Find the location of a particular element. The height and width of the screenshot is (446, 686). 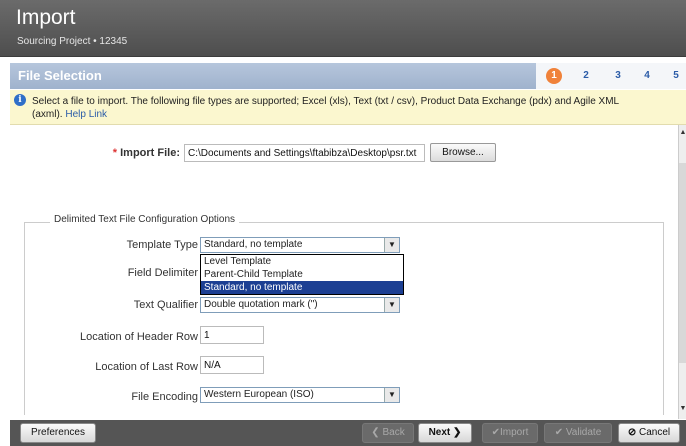

template-type-value: Standard, no template is located at coordinates (253, 244).